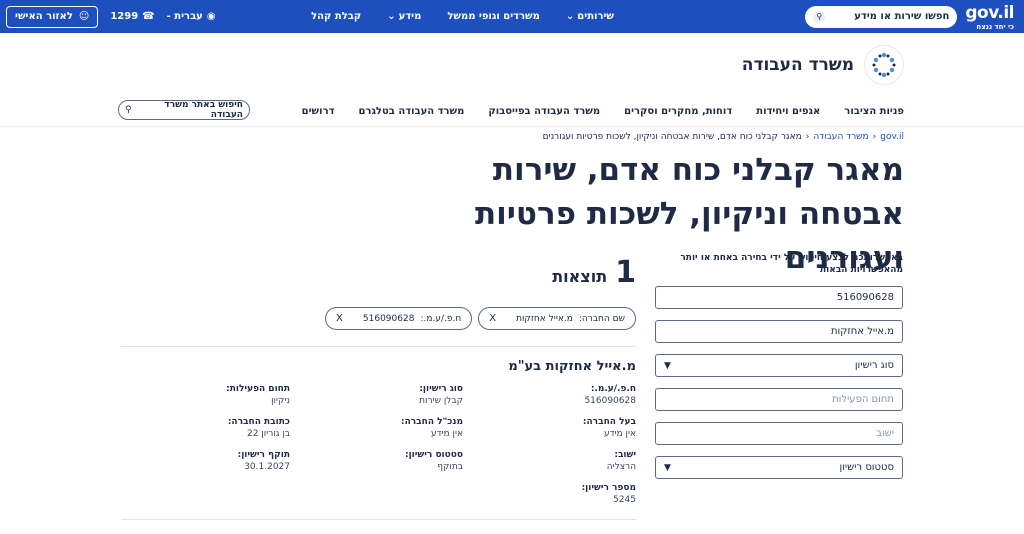 The width and height of the screenshot is (1024, 534). Describe the element at coordinates (608, 494) in the screenshot. I see `detail-license-number: מספר רישיון: 5245` at that location.